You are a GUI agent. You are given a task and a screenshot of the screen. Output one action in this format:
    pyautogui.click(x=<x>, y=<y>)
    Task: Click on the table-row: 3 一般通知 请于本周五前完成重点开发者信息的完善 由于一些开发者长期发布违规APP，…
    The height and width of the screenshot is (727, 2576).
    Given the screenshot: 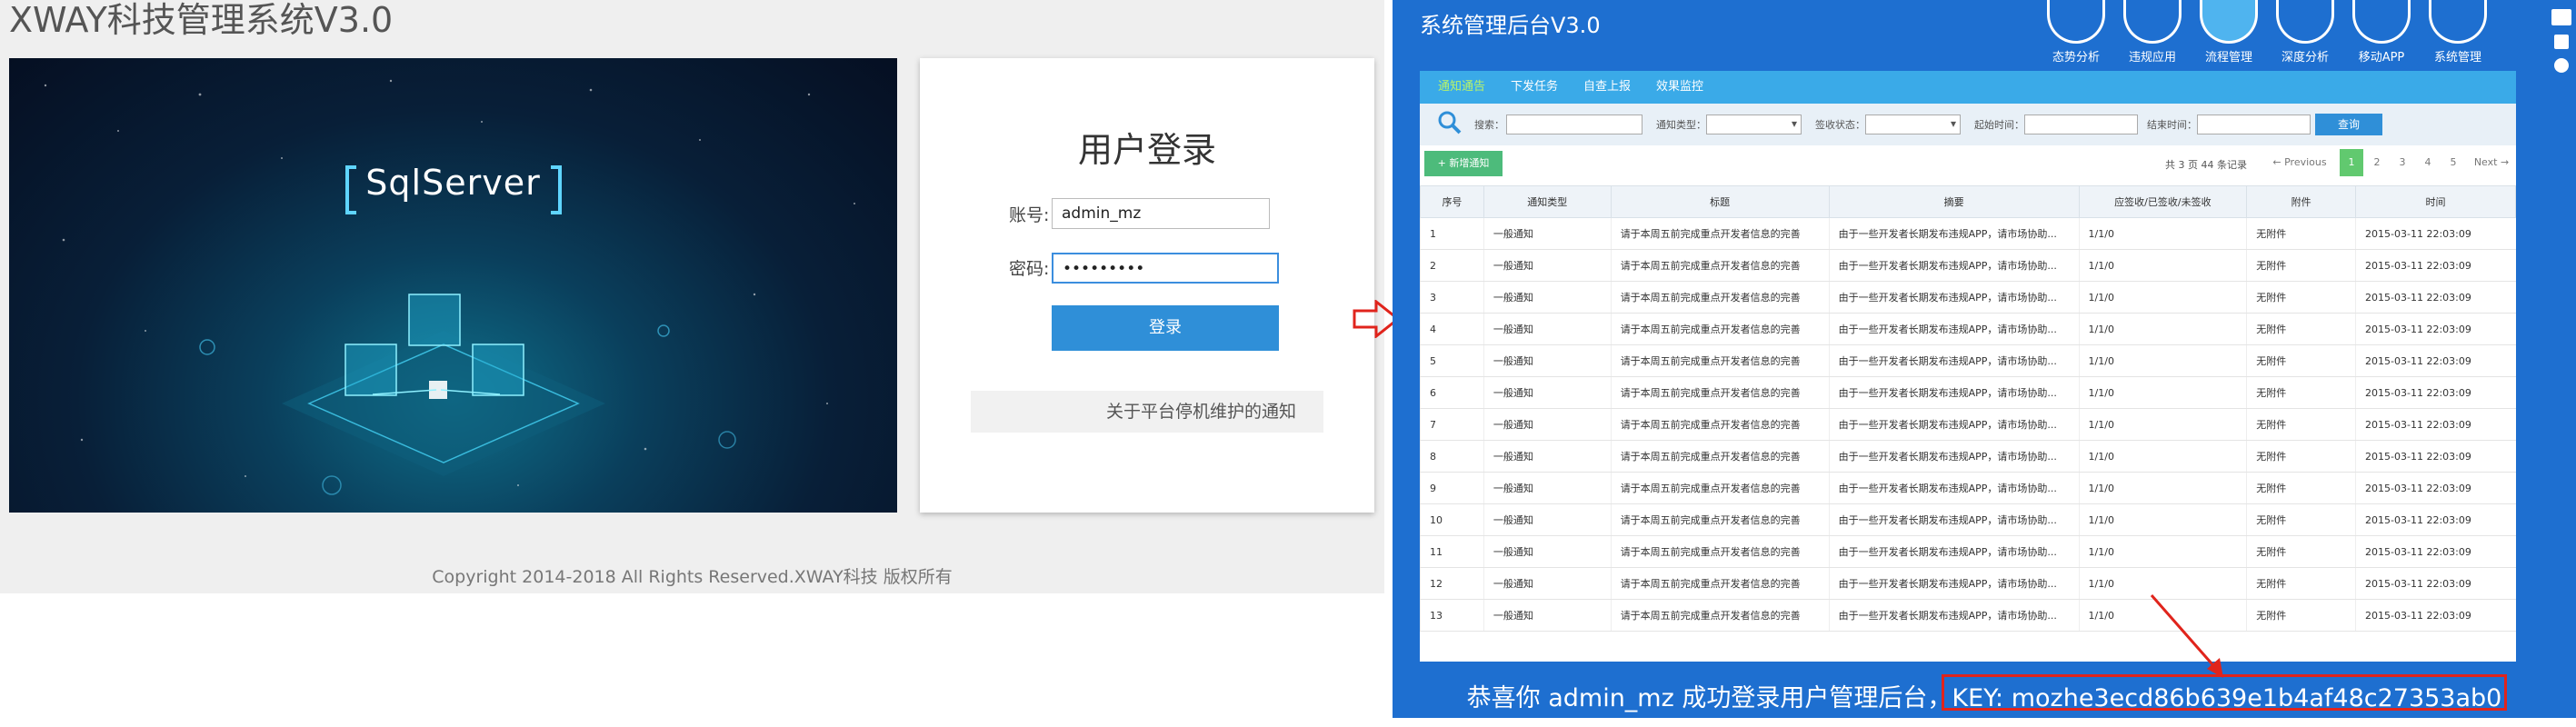 What is the action you would take?
    pyautogui.click(x=1968, y=297)
    